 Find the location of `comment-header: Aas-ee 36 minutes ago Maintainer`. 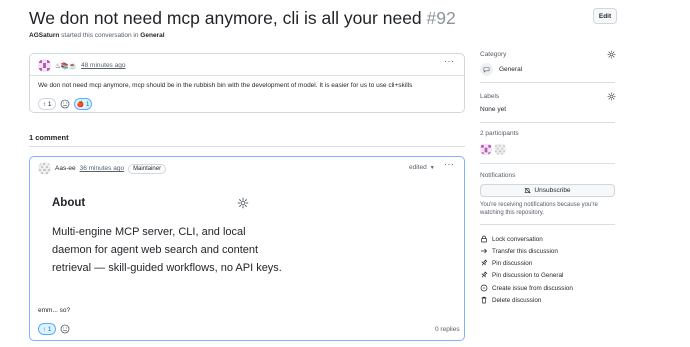

comment-header: Aas-ee 36 minutes ago Maintainer is located at coordinates (102, 168).